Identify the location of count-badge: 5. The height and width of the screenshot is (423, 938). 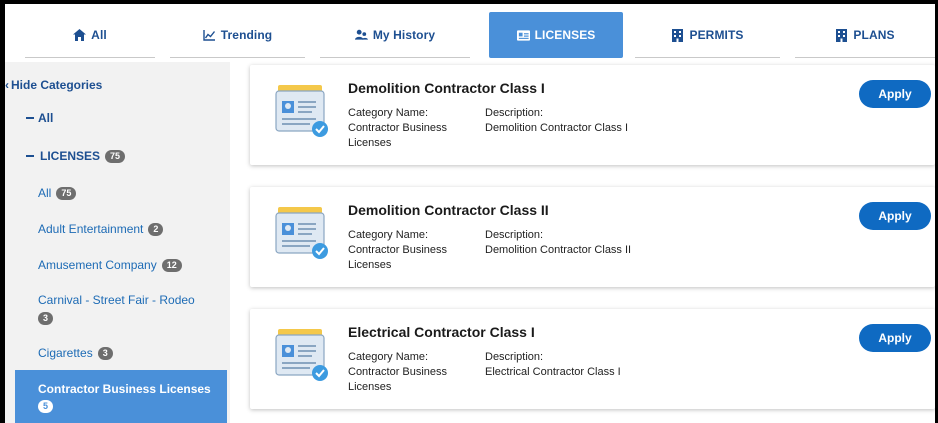
(46, 406).